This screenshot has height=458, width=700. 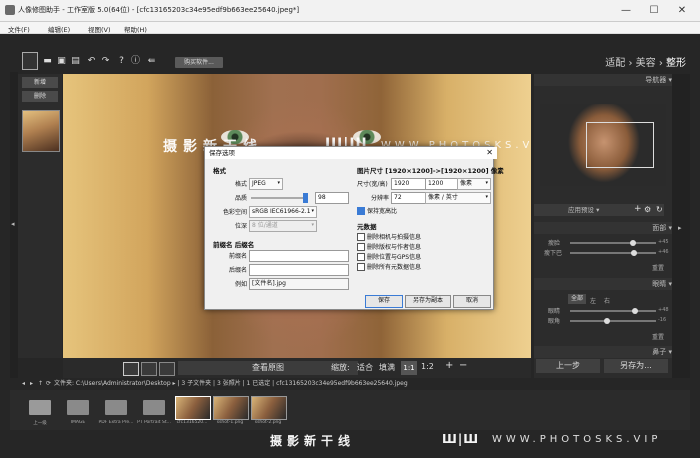 What do you see at coordinates (365, 367) in the screenshot?
I see `zoom-fit: 适合` at bounding box center [365, 367].